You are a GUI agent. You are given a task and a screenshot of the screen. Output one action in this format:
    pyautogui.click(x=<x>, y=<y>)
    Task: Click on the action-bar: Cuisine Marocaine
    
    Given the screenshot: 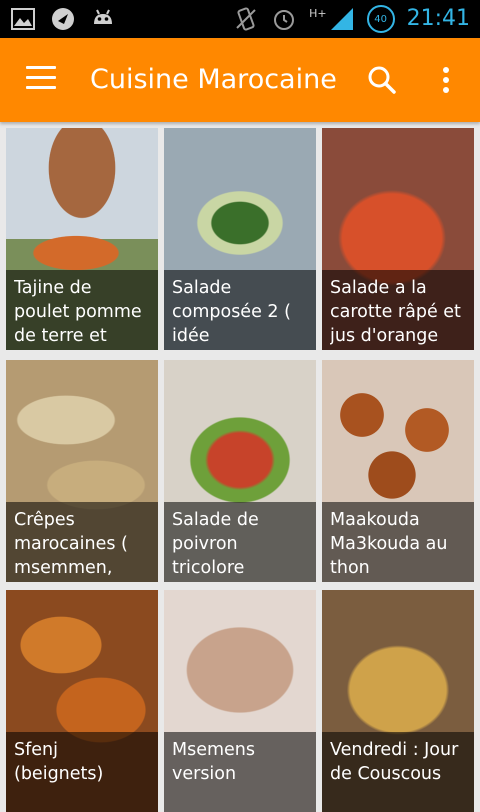 What is the action you would take?
    pyautogui.click(x=240, y=80)
    